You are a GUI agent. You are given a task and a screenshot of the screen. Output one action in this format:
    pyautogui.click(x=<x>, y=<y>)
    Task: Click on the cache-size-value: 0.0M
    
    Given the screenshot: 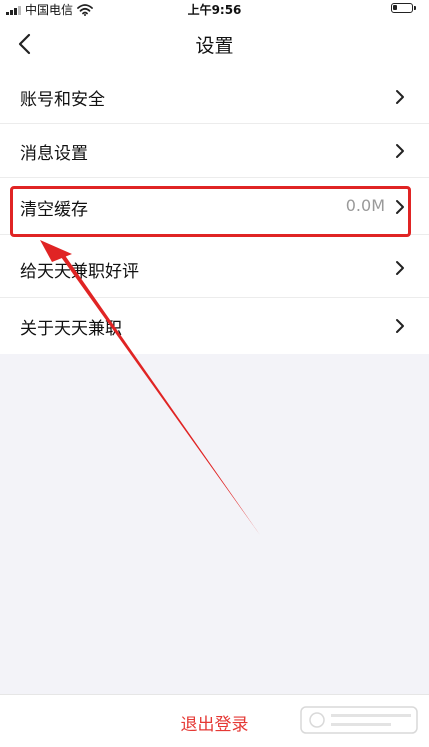 What is the action you would take?
    pyautogui.click(x=365, y=205)
    